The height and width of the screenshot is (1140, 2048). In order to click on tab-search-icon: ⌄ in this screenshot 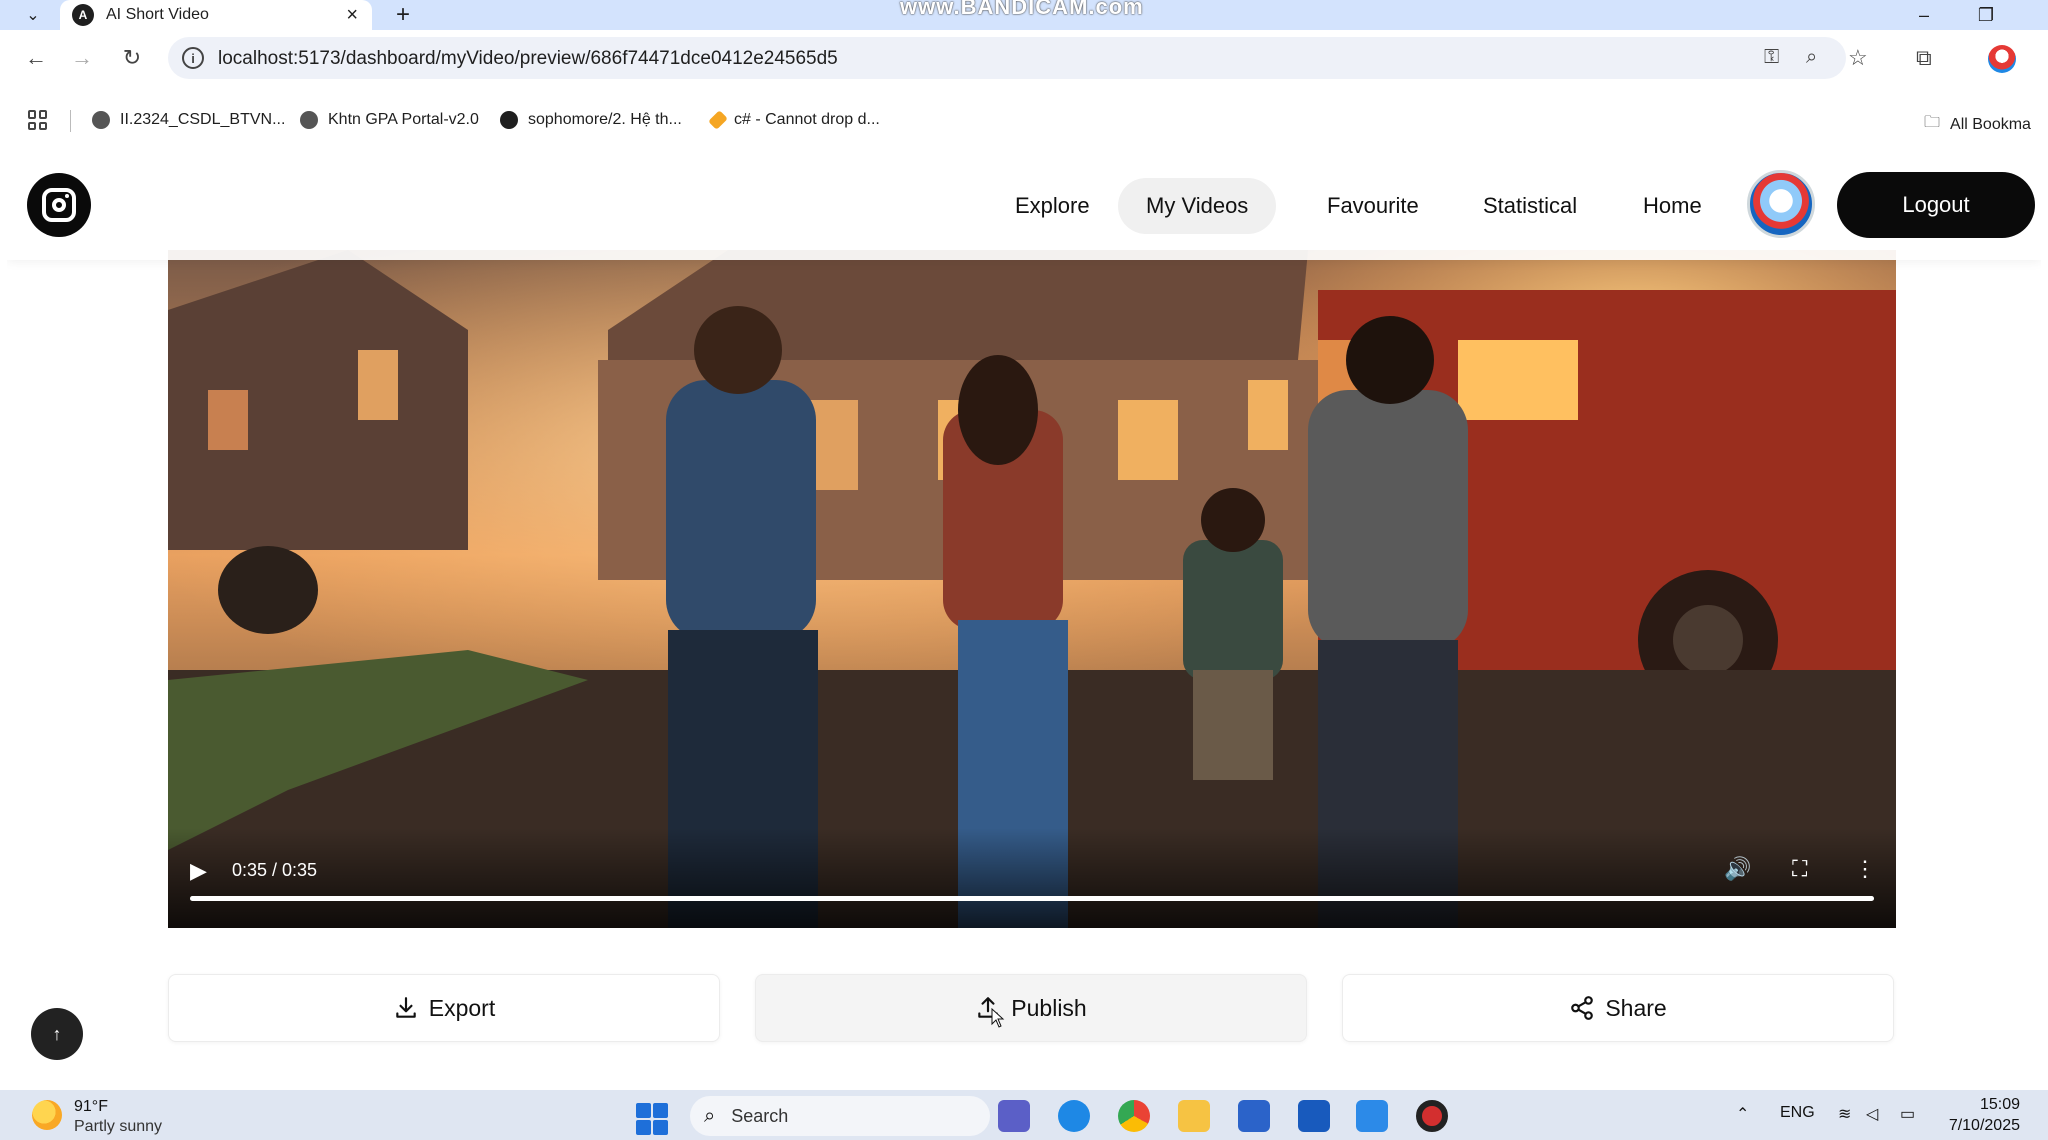, I will do `click(33, 15)`.